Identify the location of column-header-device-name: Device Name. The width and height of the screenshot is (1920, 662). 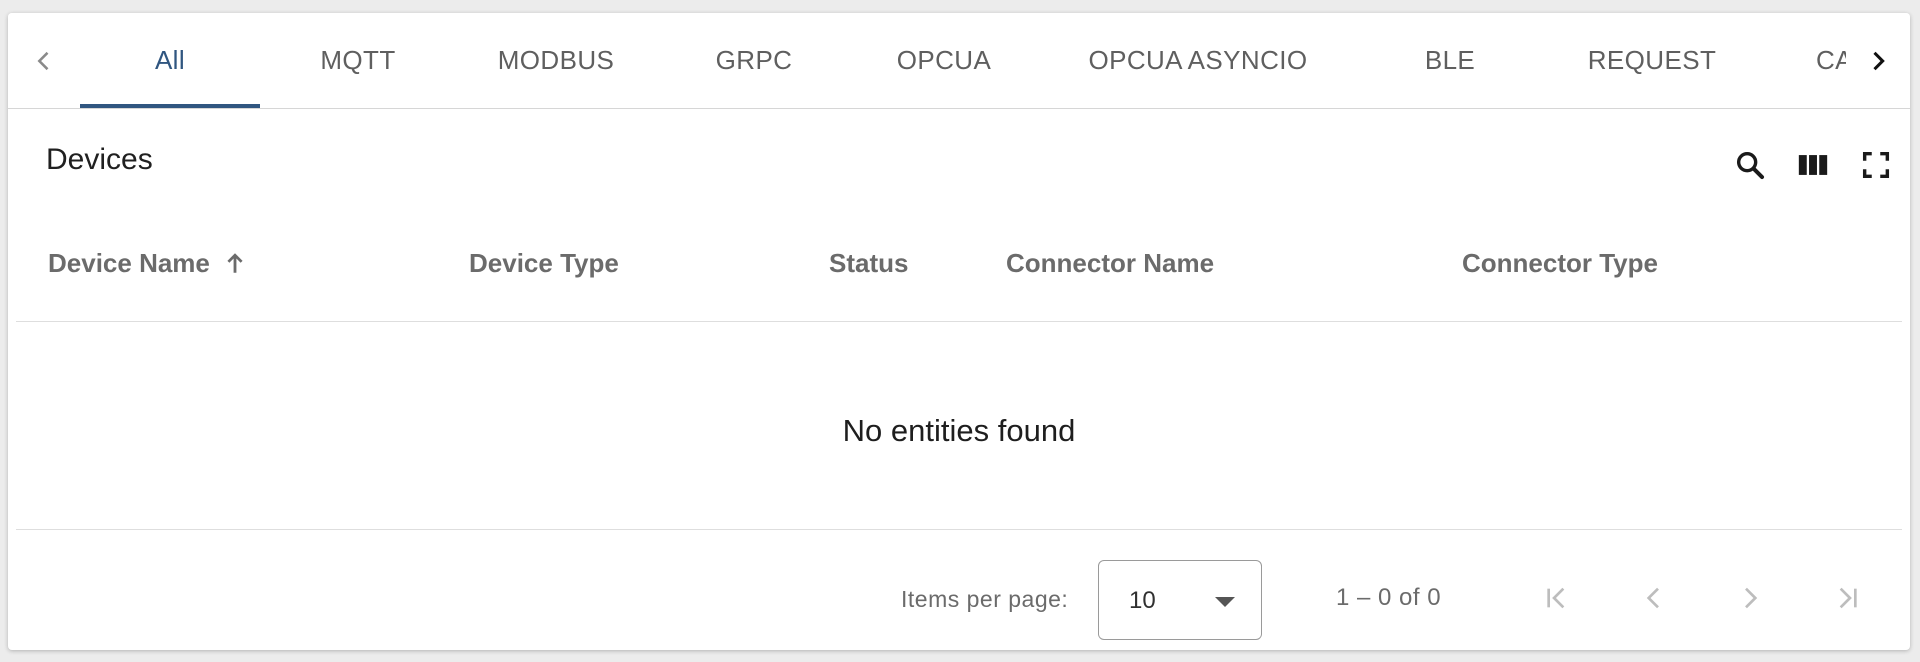
(148, 263).